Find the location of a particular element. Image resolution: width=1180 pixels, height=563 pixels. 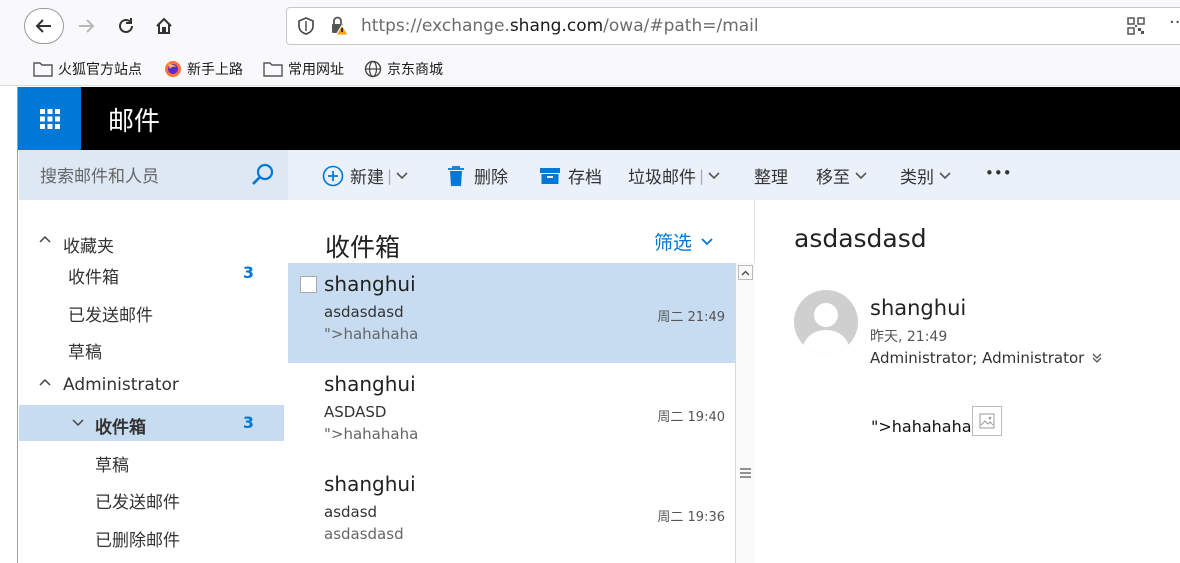

message-subject: asdasd is located at coordinates (351, 512).